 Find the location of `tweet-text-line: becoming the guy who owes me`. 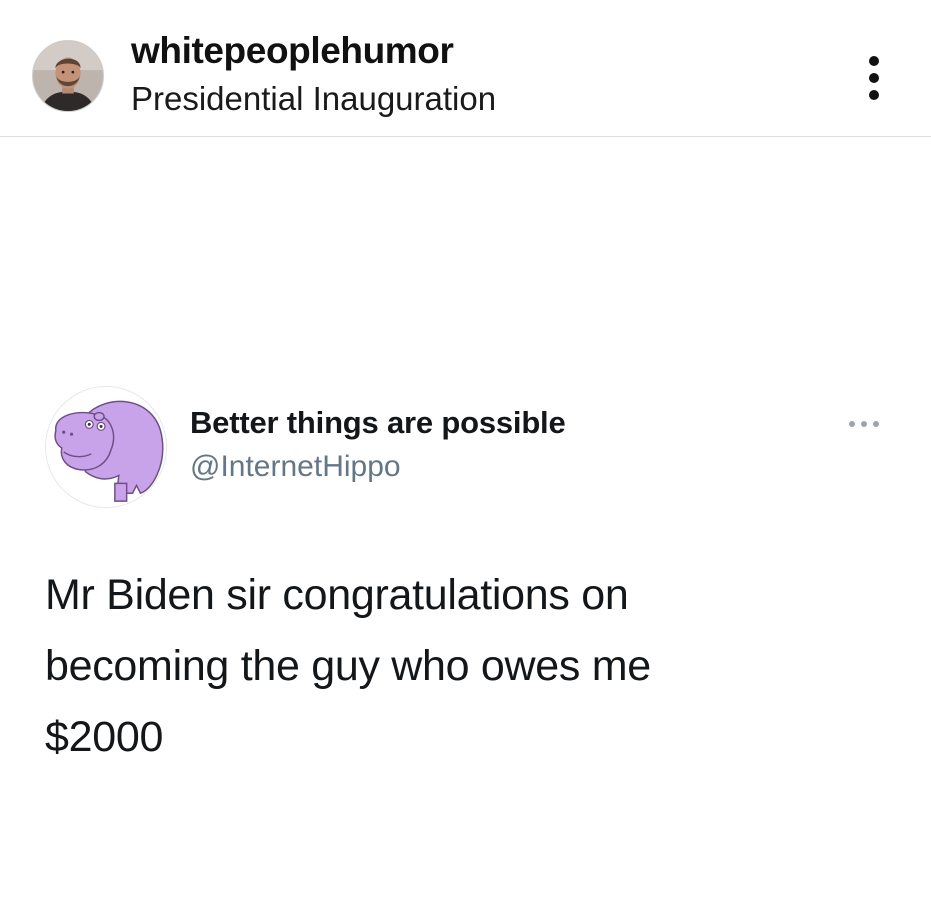

tweet-text-line: becoming the guy who owes me is located at coordinates (348, 666).